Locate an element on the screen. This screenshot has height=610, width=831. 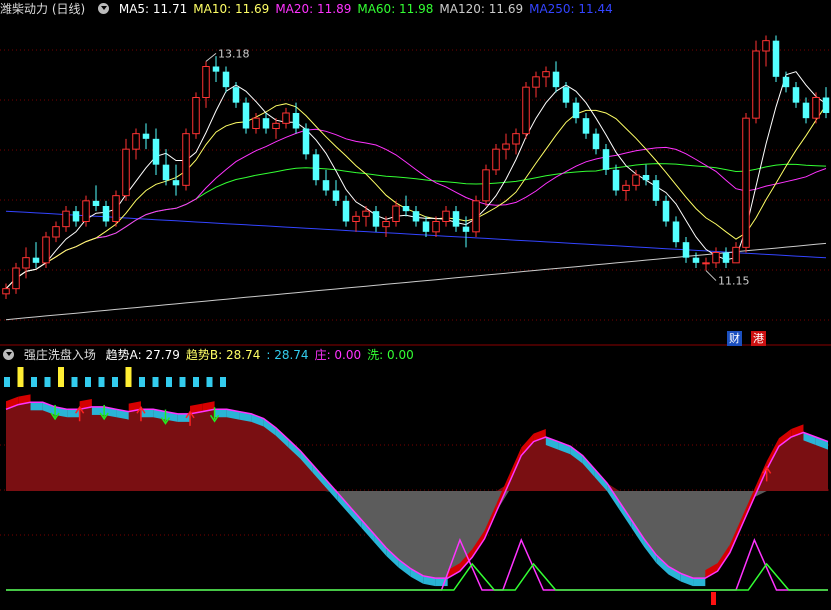
legend-dropdown-icon is located at coordinates (104, 8).